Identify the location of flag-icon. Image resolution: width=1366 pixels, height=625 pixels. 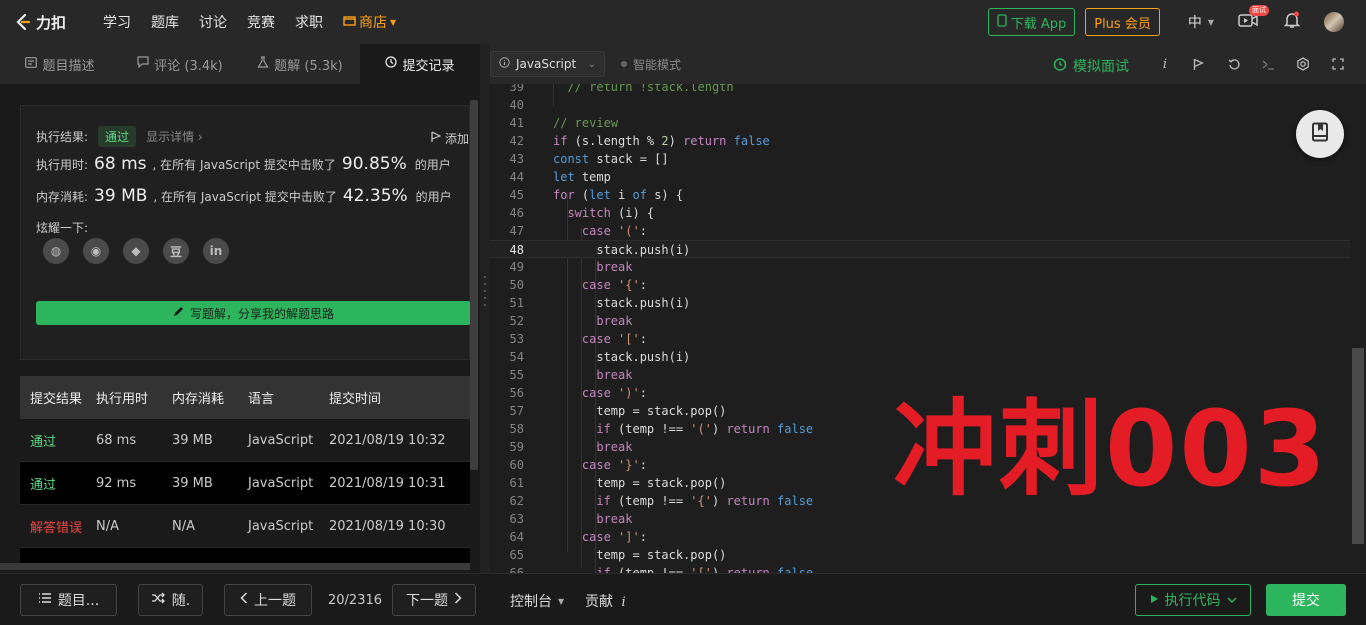
(1198, 64).